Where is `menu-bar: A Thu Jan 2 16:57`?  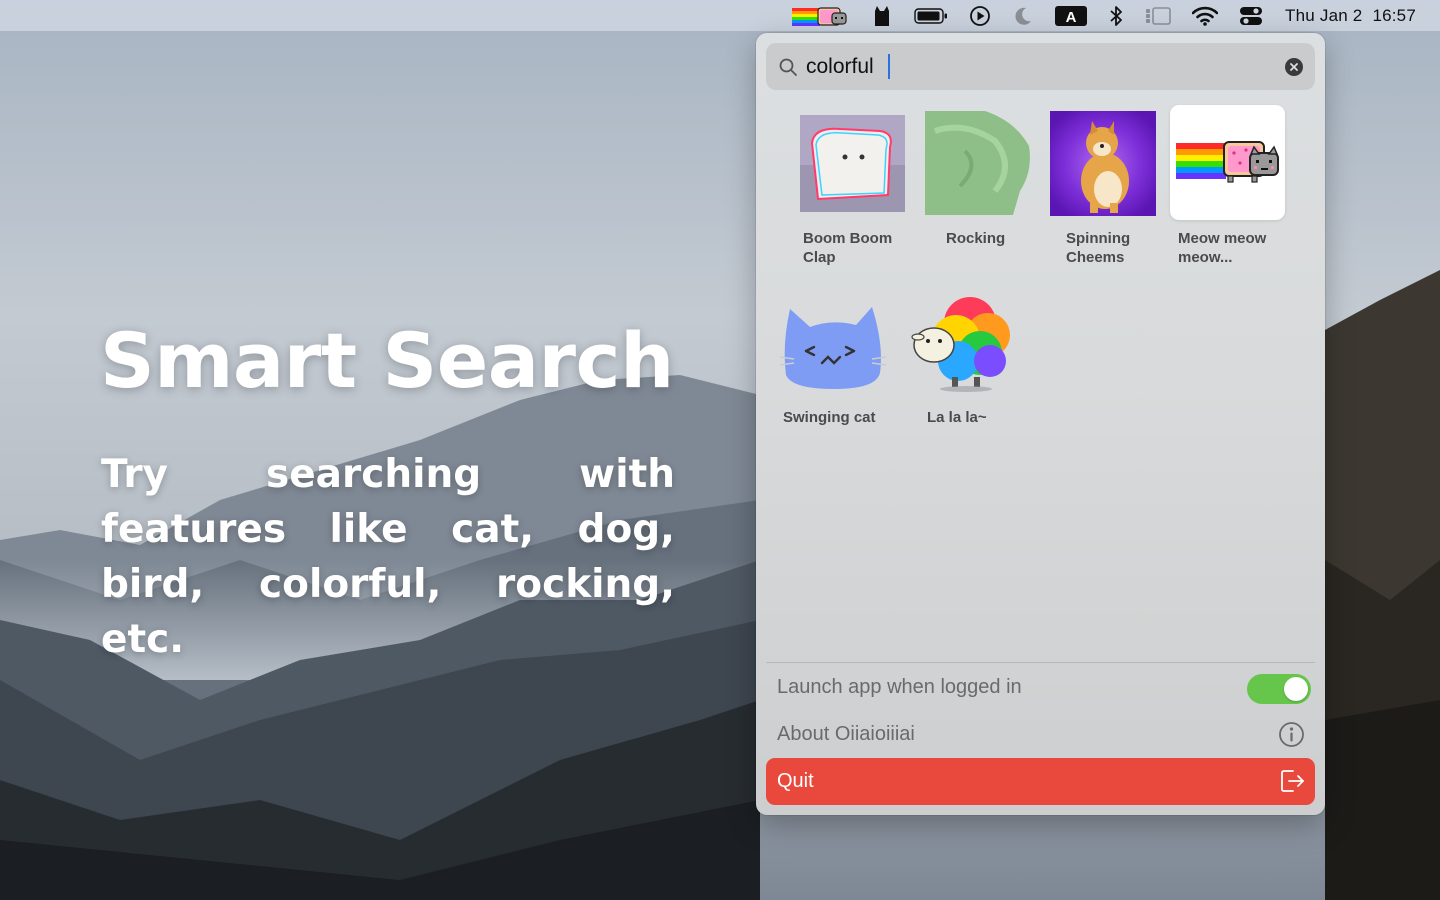 menu-bar: A Thu Jan 2 16:57 is located at coordinates (720, 15).